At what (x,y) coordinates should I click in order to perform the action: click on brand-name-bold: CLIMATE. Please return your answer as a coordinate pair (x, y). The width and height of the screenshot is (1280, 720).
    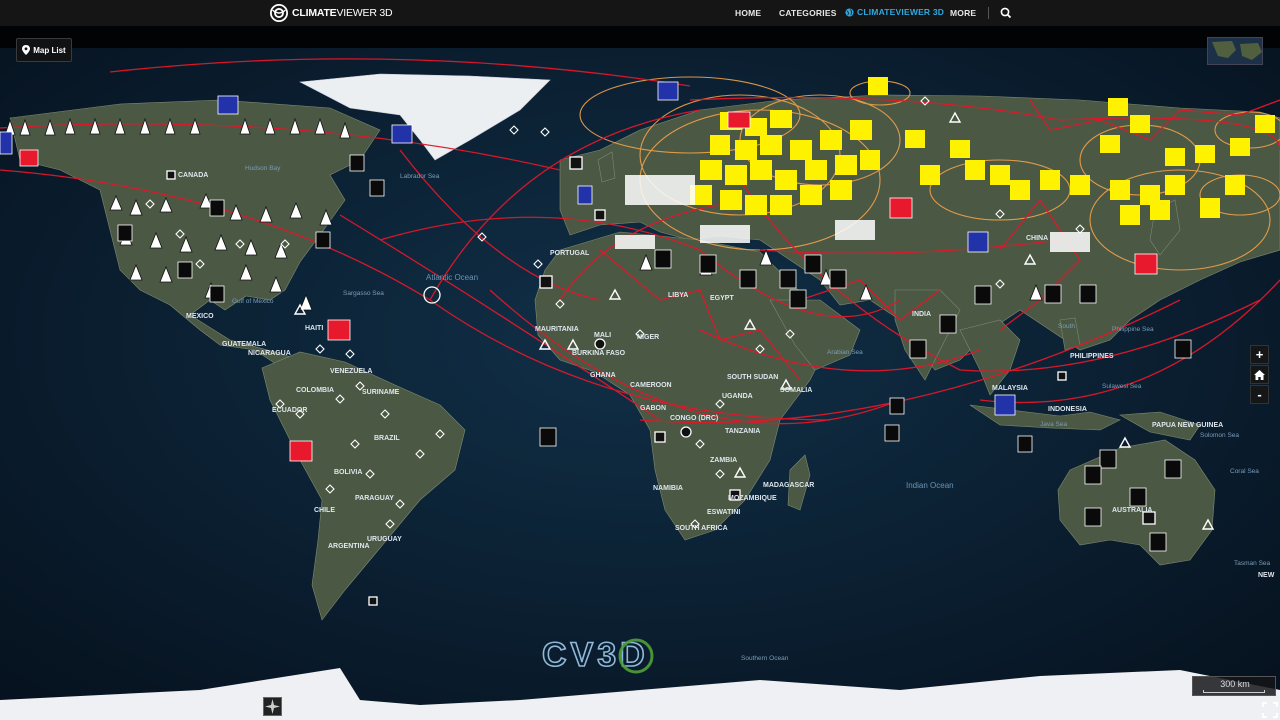
    Looking at the image, I should click on (314, 13).